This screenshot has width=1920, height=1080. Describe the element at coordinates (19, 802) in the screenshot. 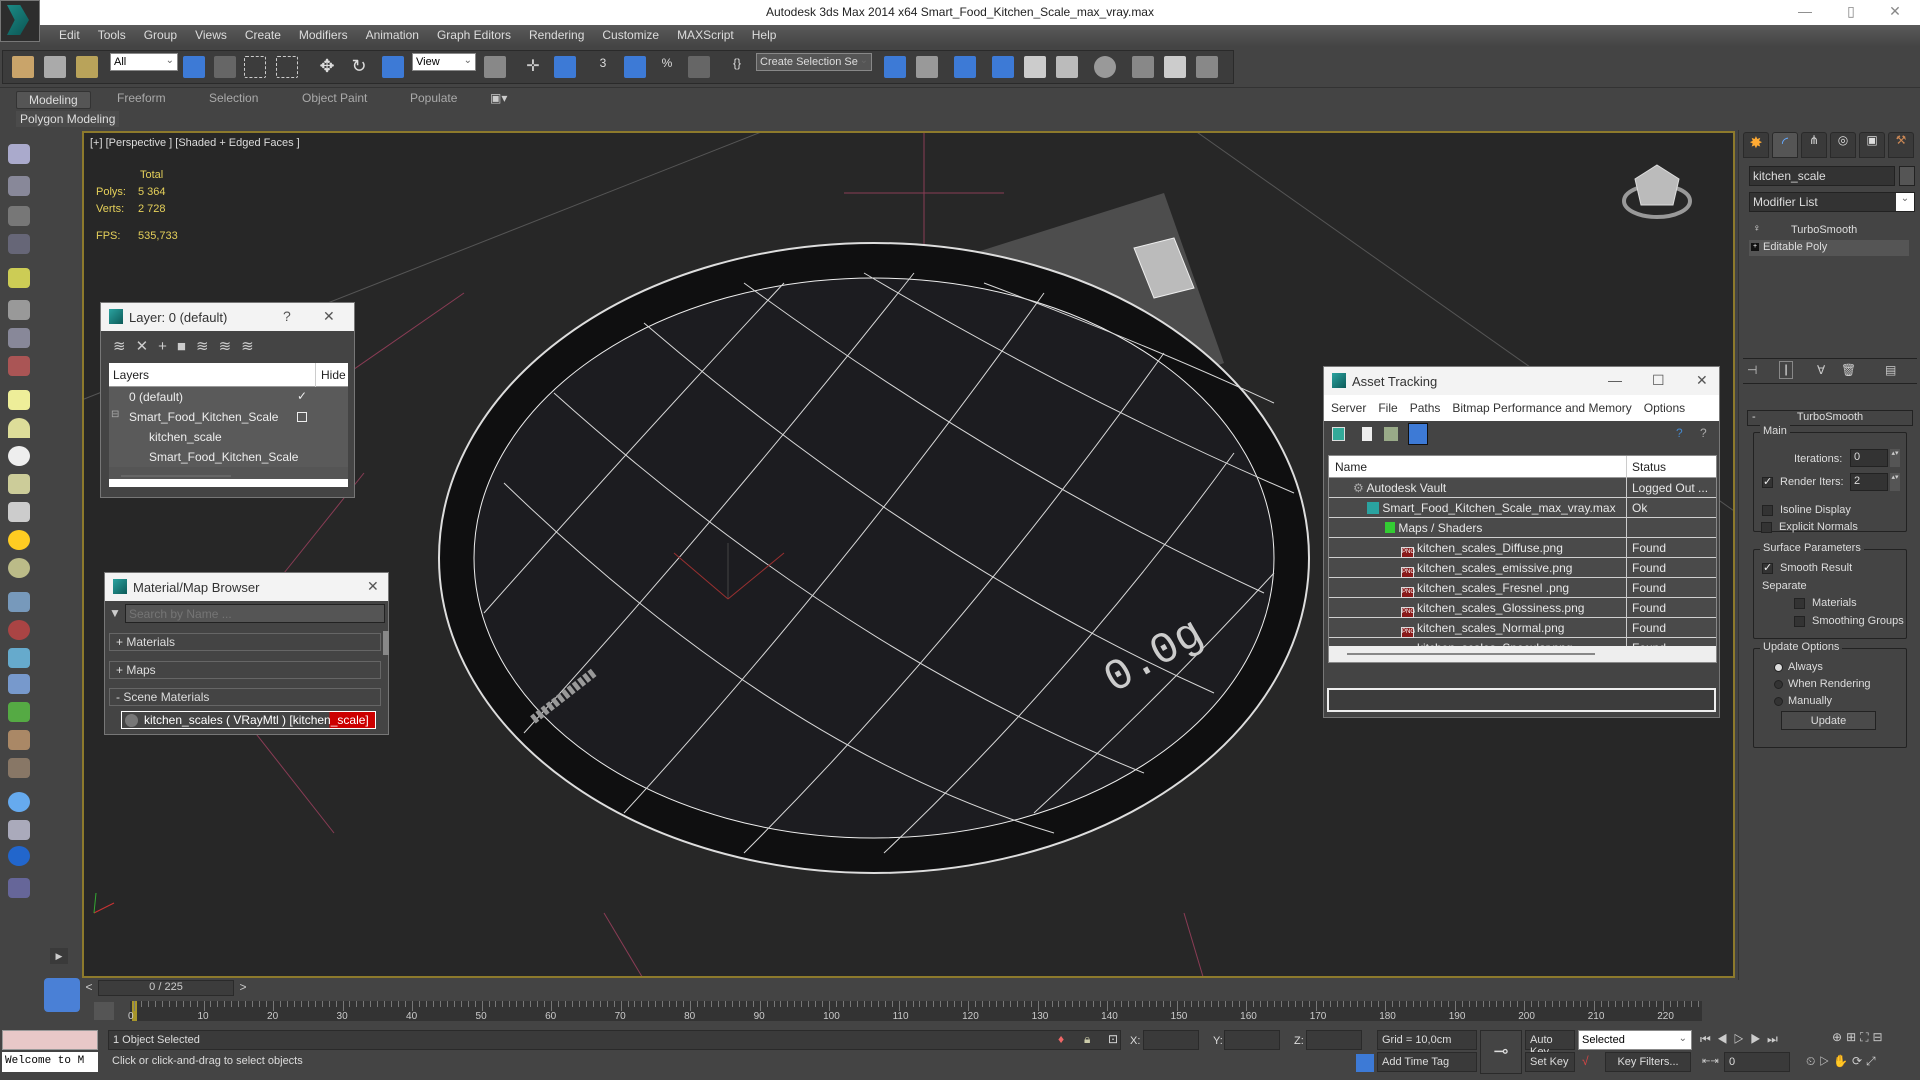

I see `sphere-material-icon` at that location.